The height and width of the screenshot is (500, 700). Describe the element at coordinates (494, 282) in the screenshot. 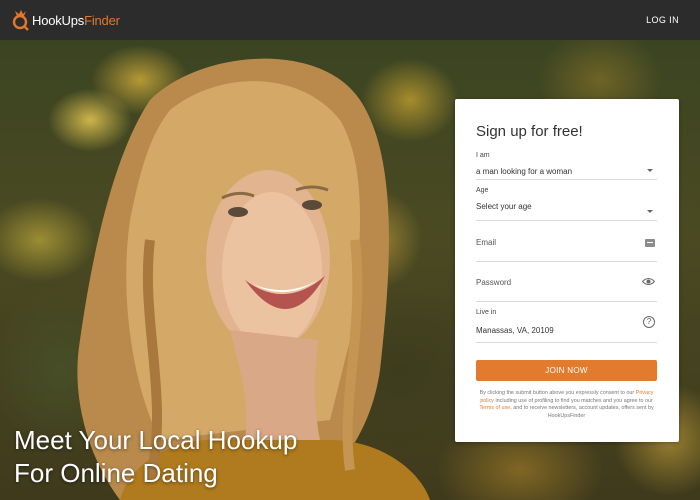

I see `password-placeholder: Password` at that location.